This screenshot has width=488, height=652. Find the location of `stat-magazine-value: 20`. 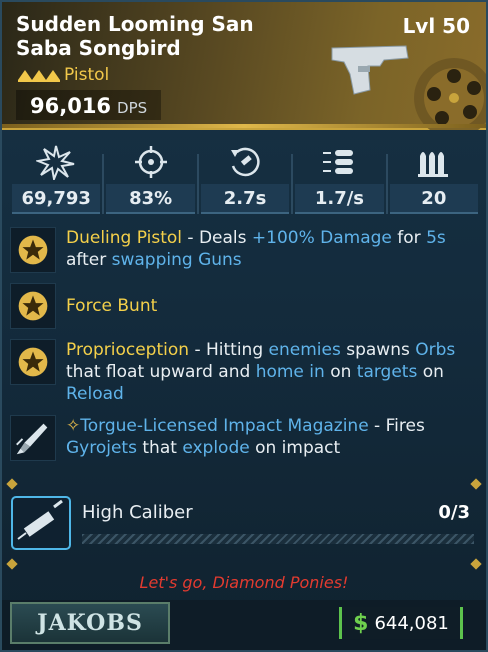

stat-magazine-value: 20 is located at coordinates (434, 199).